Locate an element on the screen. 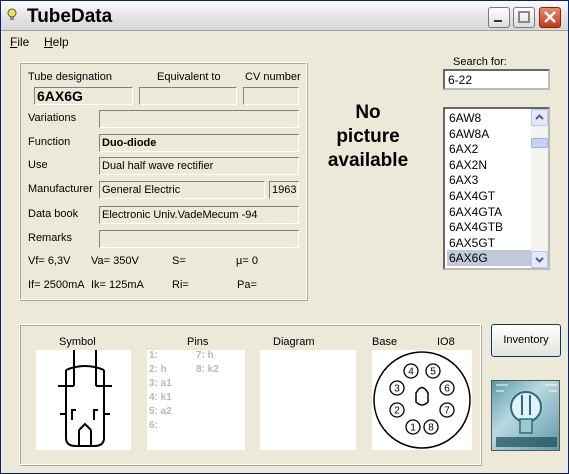 The image size is (569, 474). search-label: Search for: is located at coordinates (480, 62).